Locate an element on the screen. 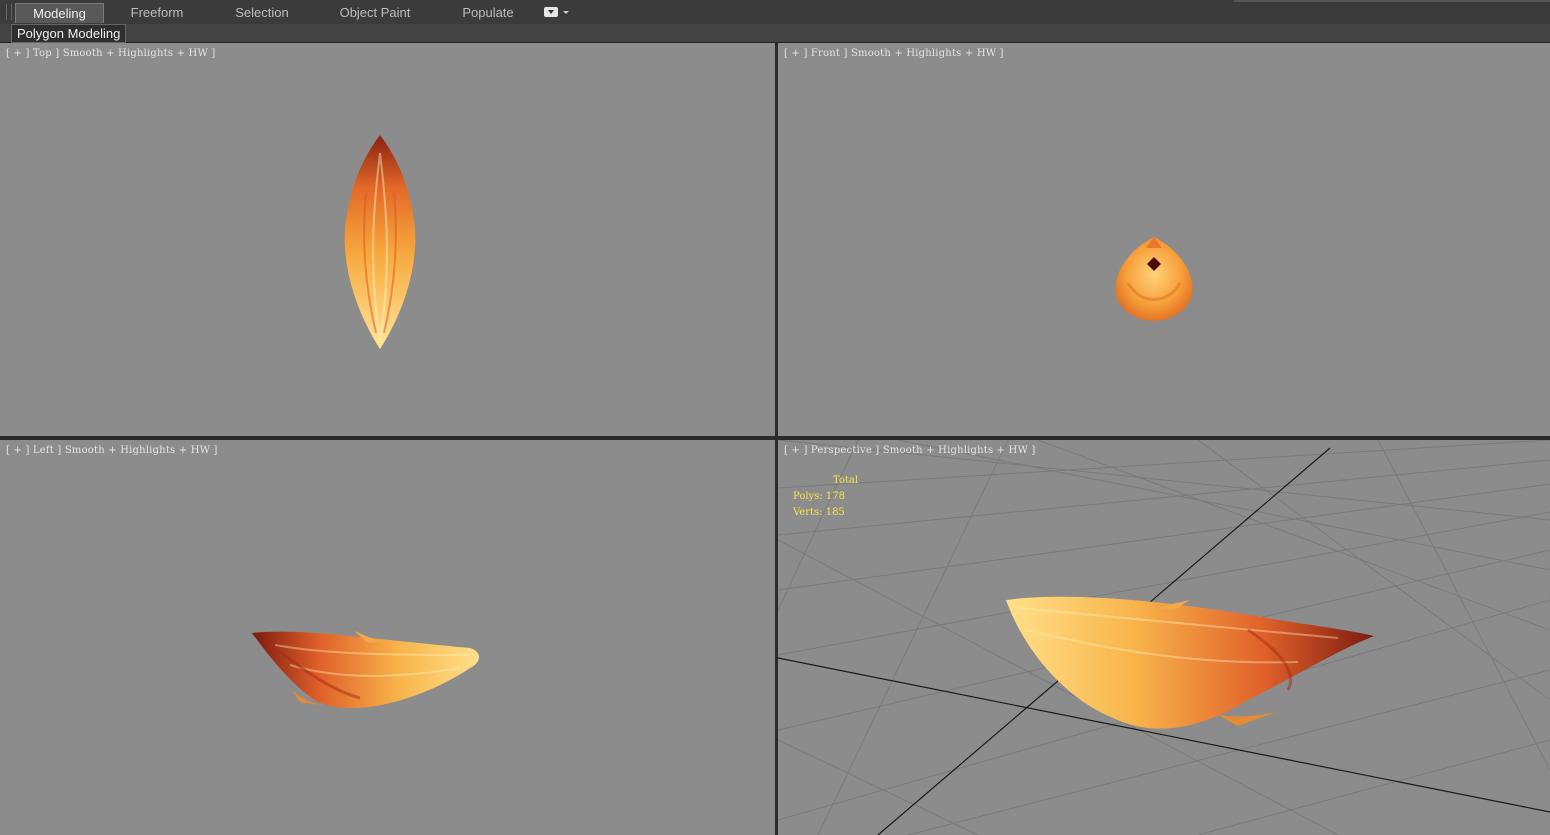 Image resolution: width=1550 pixels, height=835 pixels. viewport-left-canvas is located at coordinates (365, 670).